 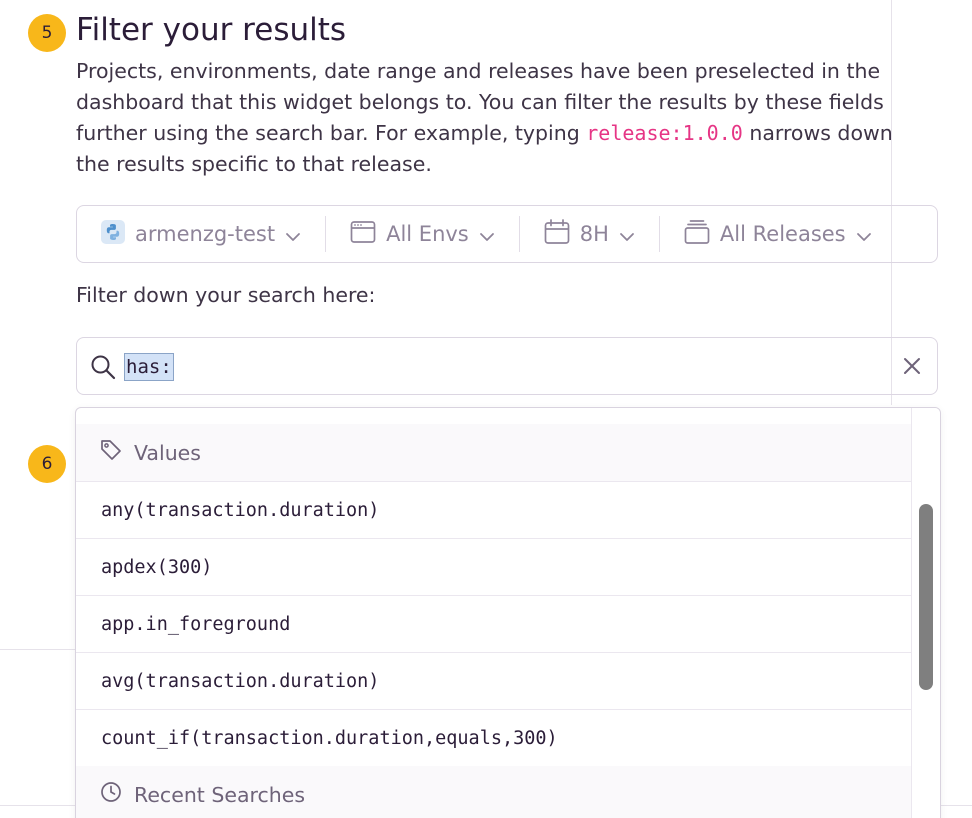 What do you see at coordinates (113, 234) in the screenshot?
I see `python-icon` at bounding box center [113, 234].